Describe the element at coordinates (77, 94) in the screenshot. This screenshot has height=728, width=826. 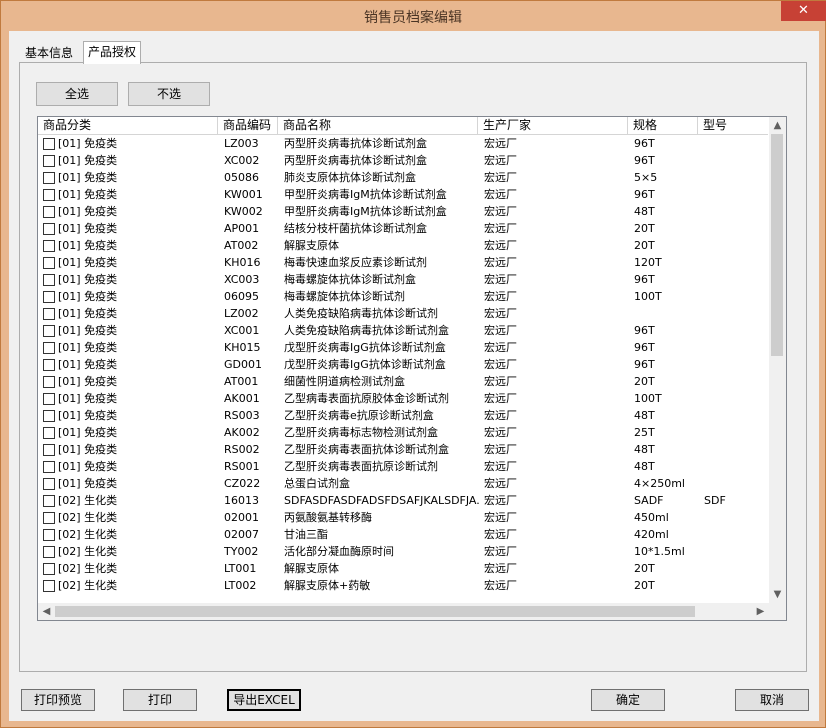
I see `select-all-button: 全选` at that location.